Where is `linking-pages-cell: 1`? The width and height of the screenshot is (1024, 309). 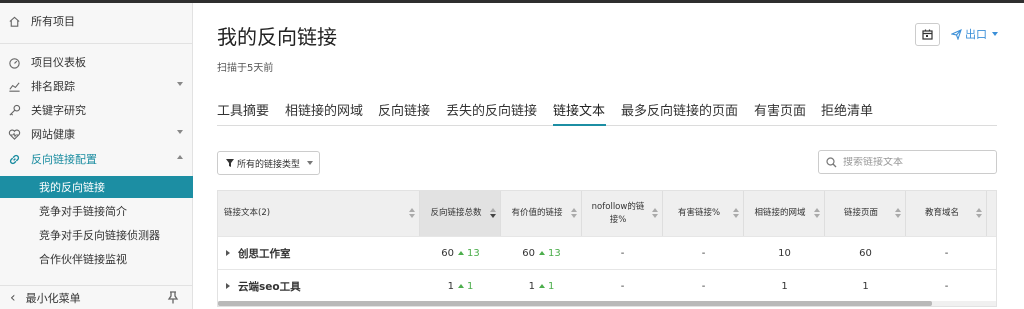 linking-pages-cell: 1 is located at coordinates (865, 286).